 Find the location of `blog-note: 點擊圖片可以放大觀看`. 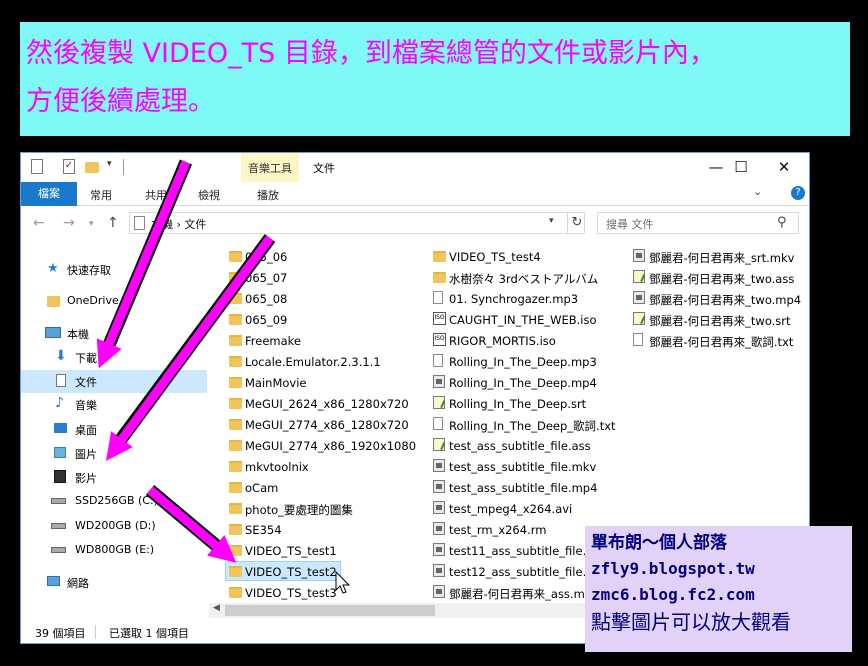

blog-note: 點擊圖片可以放大觀看 is located at coordinates (691, 622).